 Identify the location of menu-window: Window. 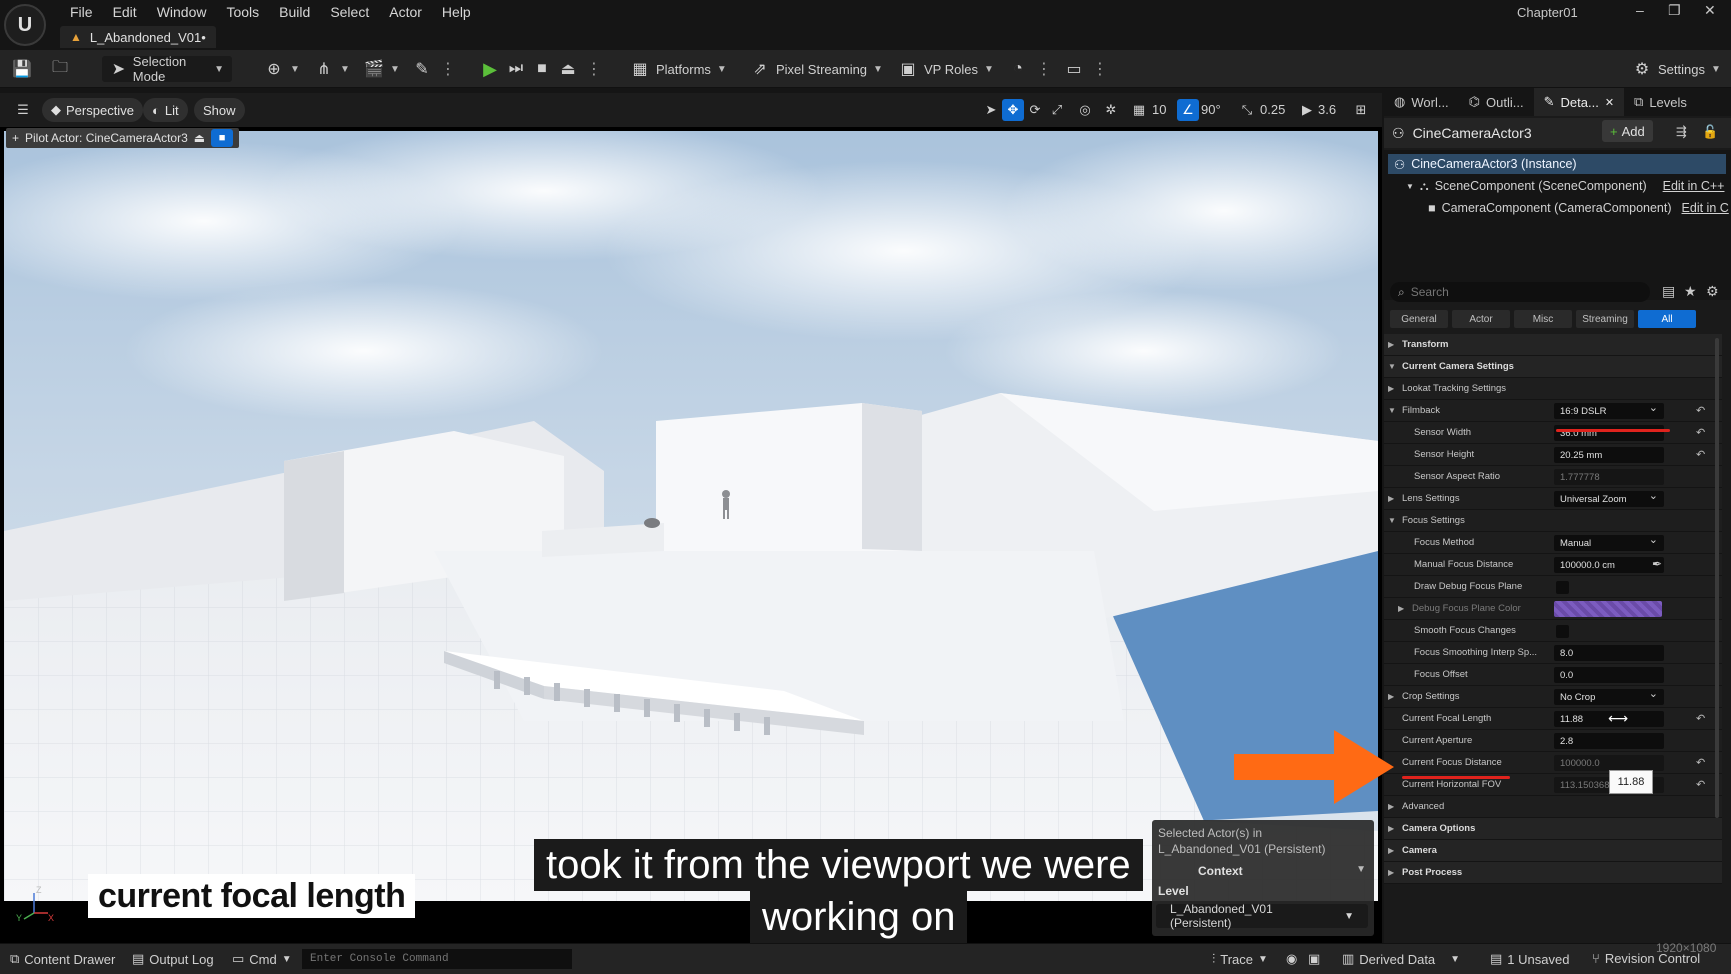
(182, 12).